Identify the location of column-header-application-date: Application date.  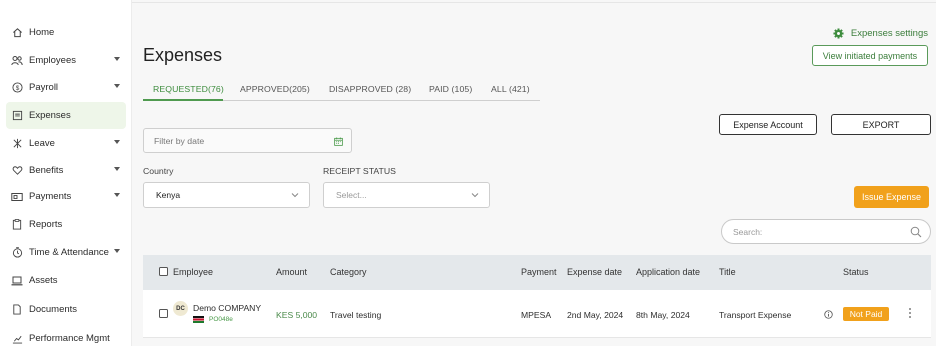
(668, 272).